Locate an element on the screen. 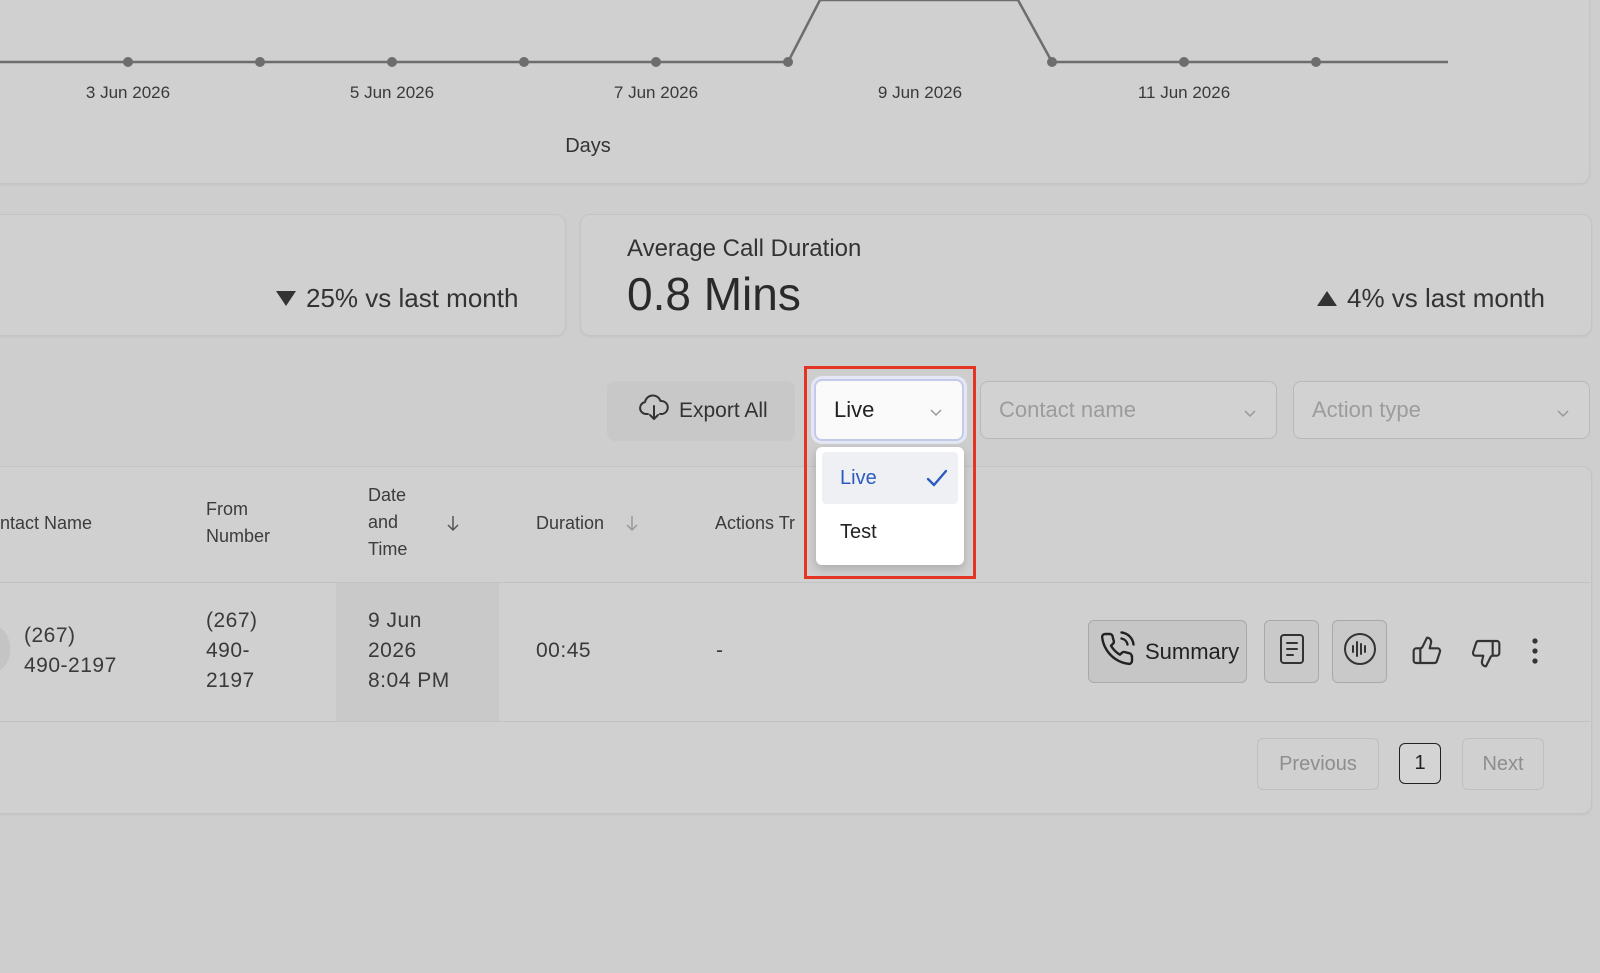 This screenshot has height=973, width=1600. x-tick-label: 7 Jun 2026 is located at coordinates (656, 92).